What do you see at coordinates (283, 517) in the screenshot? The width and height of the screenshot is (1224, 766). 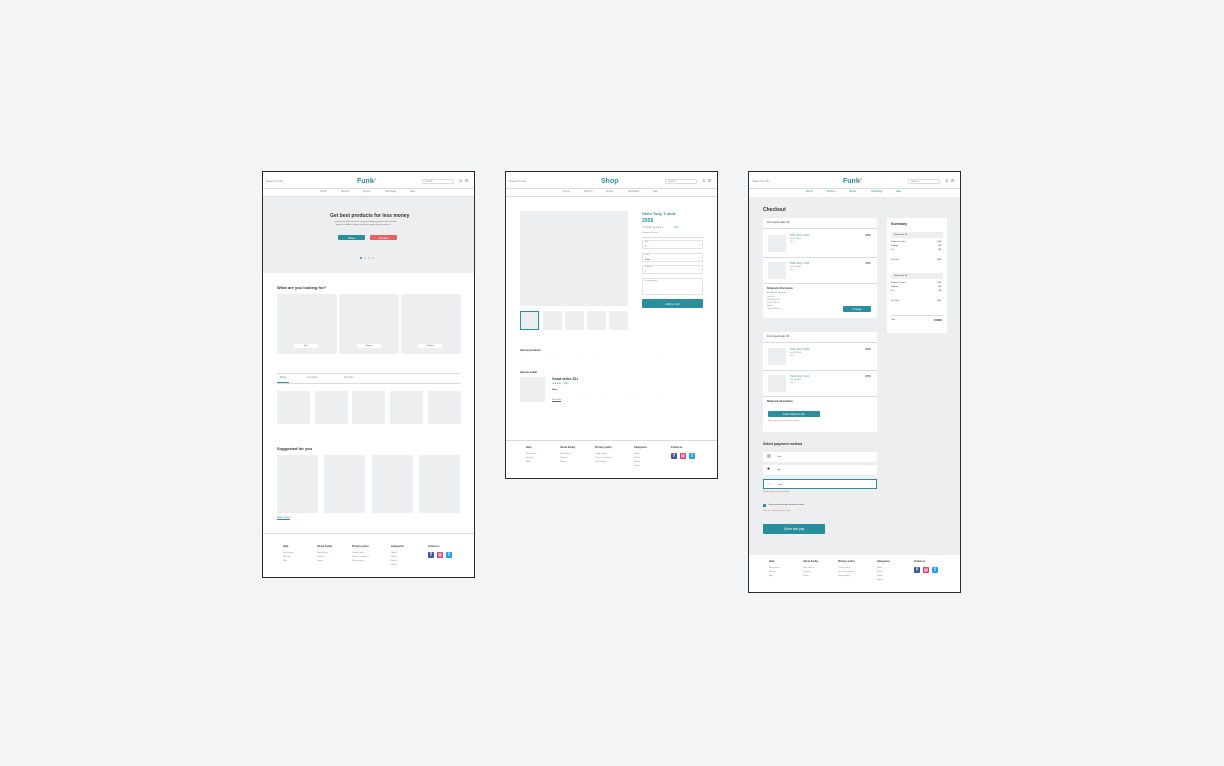 I see `see-more-link: See more` at bounding box center [283, 517].